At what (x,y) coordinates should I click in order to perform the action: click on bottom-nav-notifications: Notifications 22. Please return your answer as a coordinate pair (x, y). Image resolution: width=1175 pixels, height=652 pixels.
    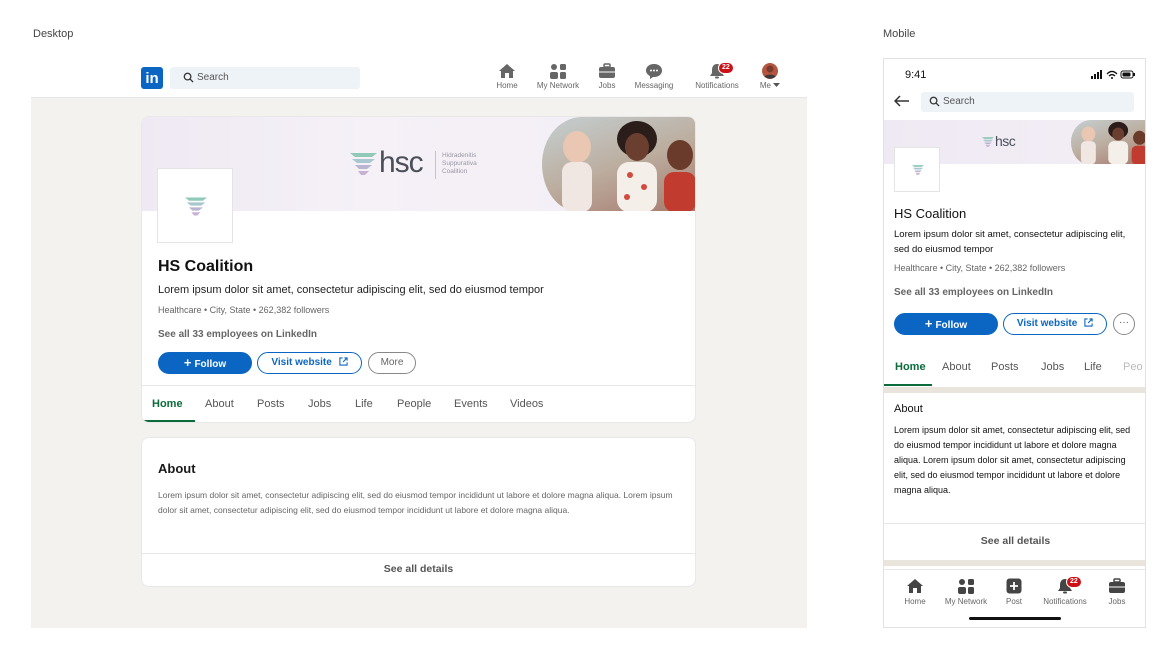
    Looking at the image, I should click on (1065, 591).